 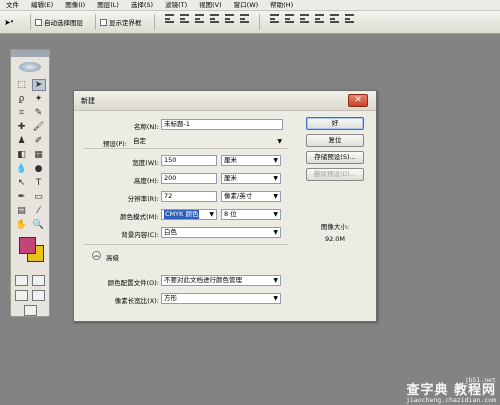 I want to click on advanced-expand-toggle: ︽, so click(x=96, y=255).